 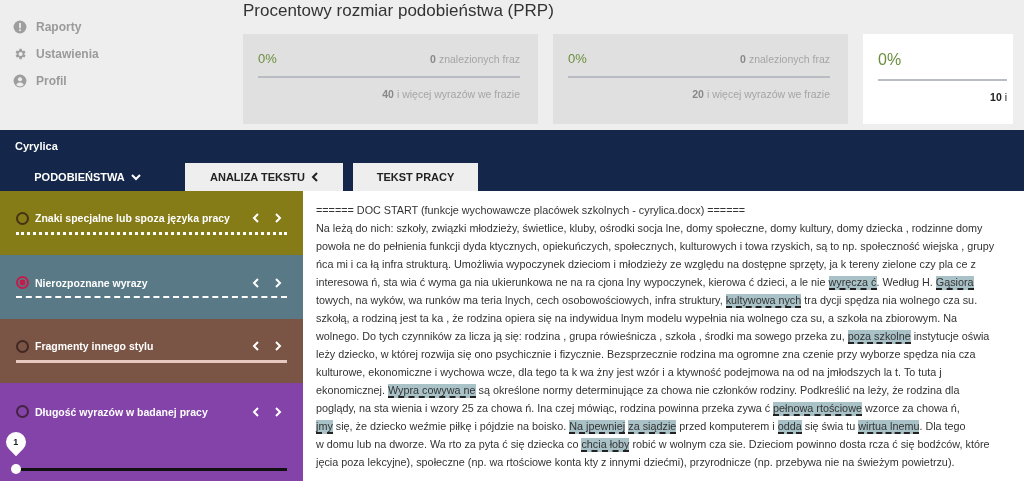 I want to click on prp-card: 0% 10 i, so click(x=938, y=79).